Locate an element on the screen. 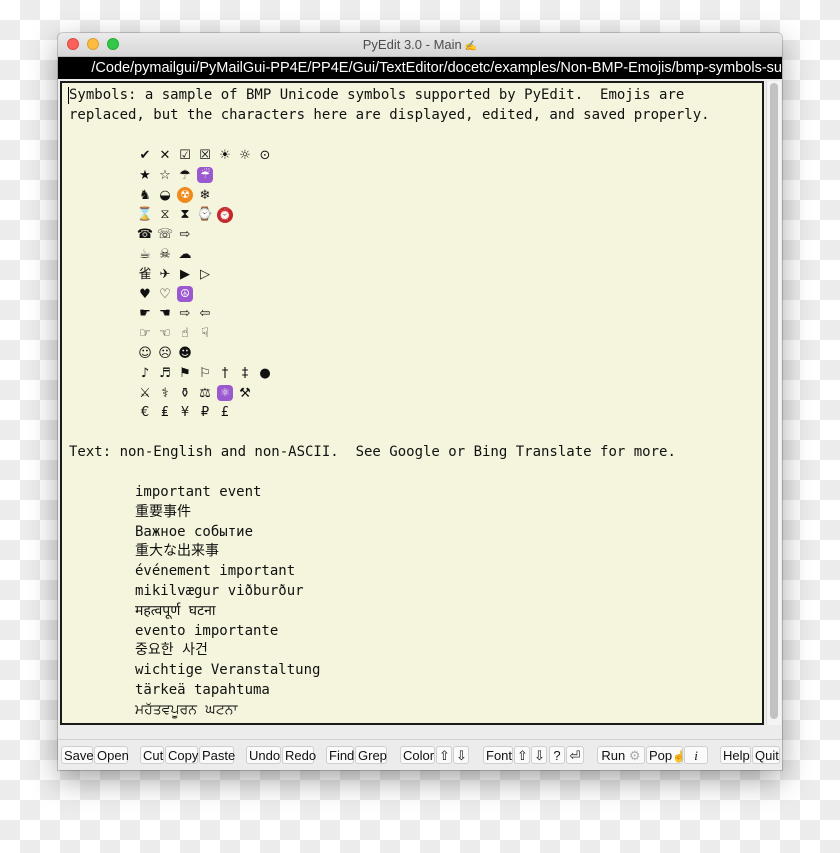  symbol-glyph: ☀ is located at coordinates (225, 155).